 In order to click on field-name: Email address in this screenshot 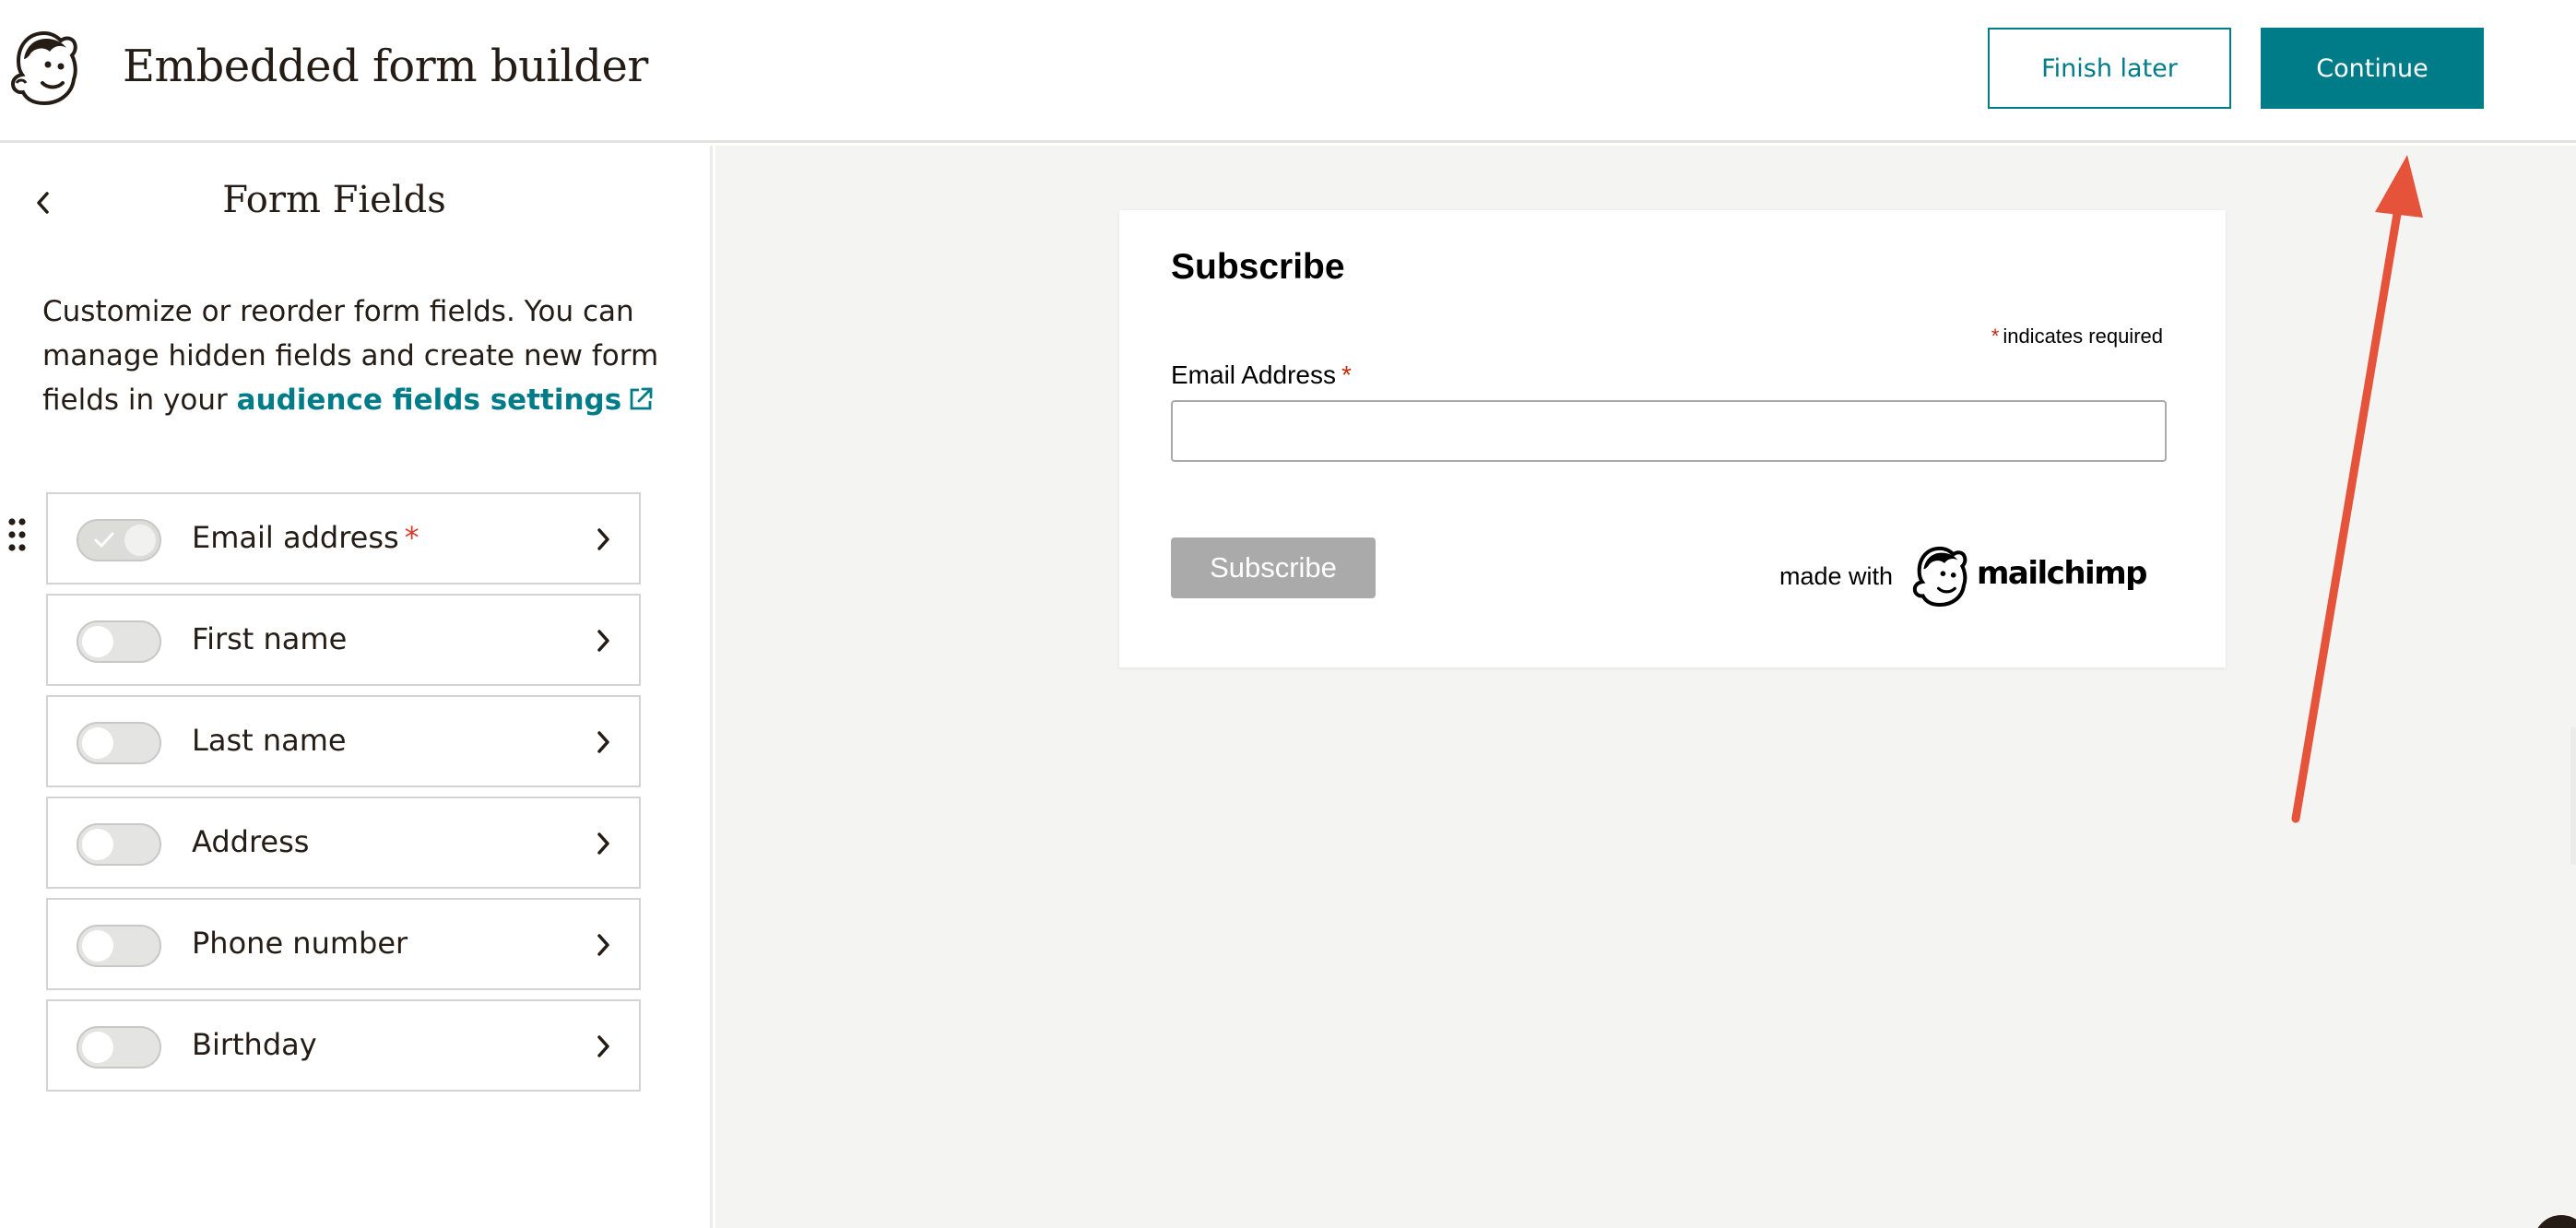, I will do `click(295, 537)`.